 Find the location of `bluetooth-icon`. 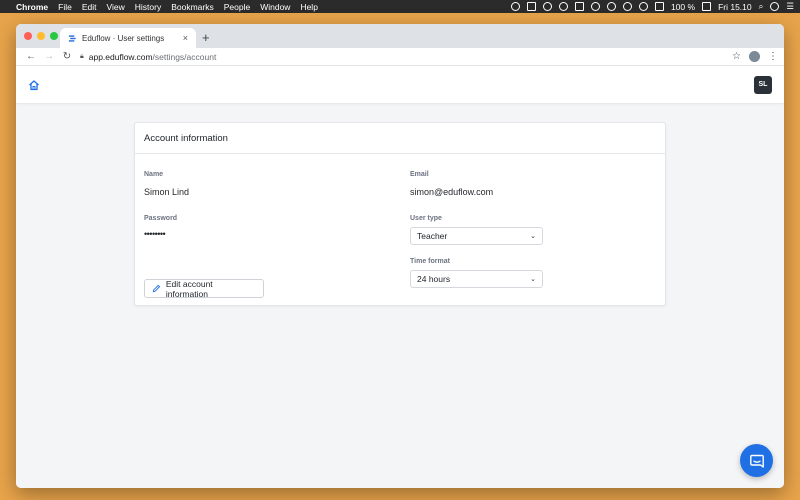

bluetooth-icon is located at coordinates (627, 6).